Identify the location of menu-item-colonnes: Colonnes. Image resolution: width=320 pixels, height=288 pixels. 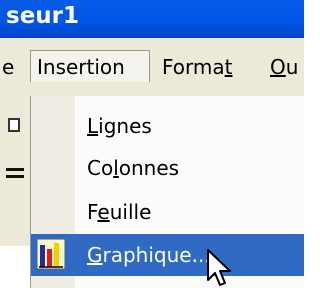
(167, 168).